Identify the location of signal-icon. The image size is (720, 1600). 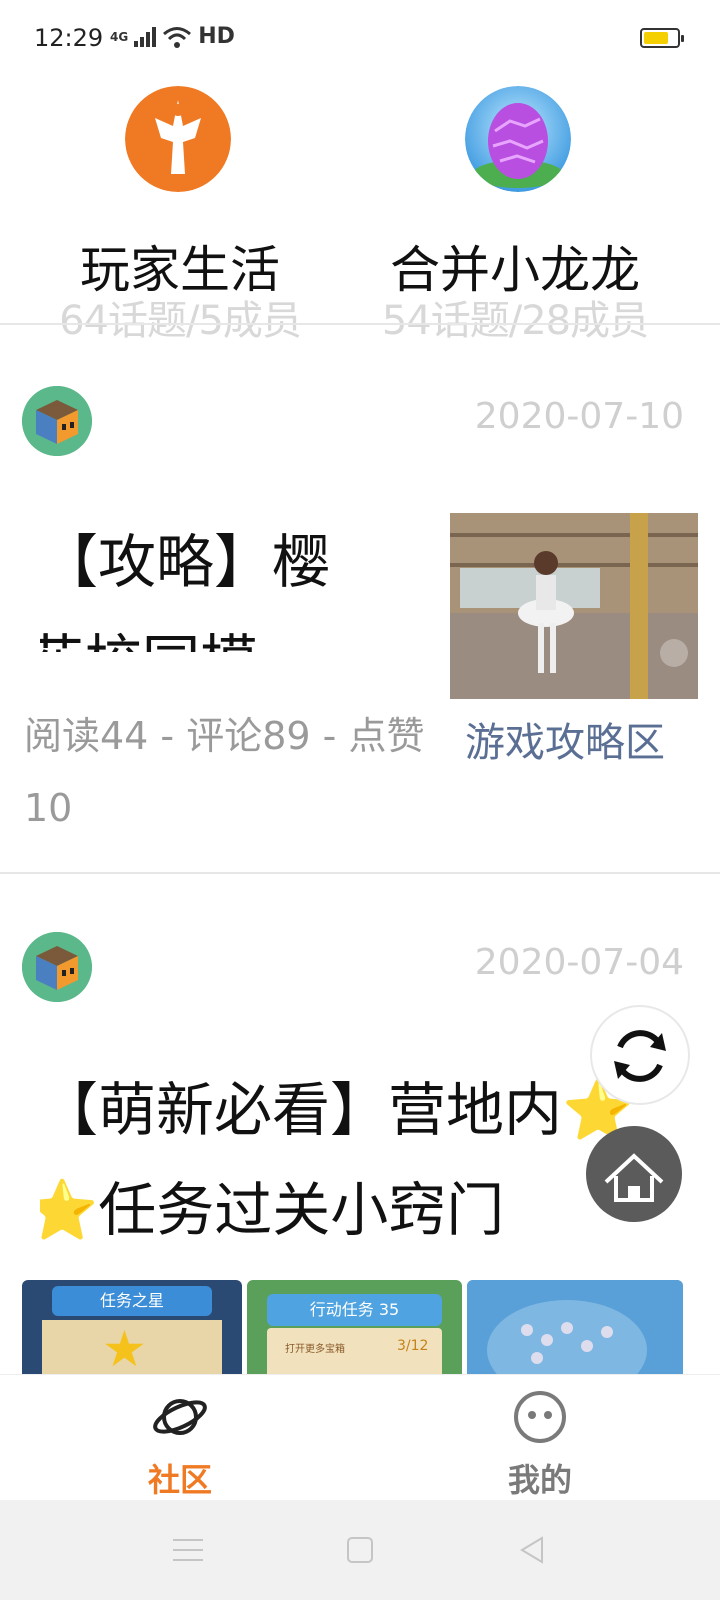
(145, 36).